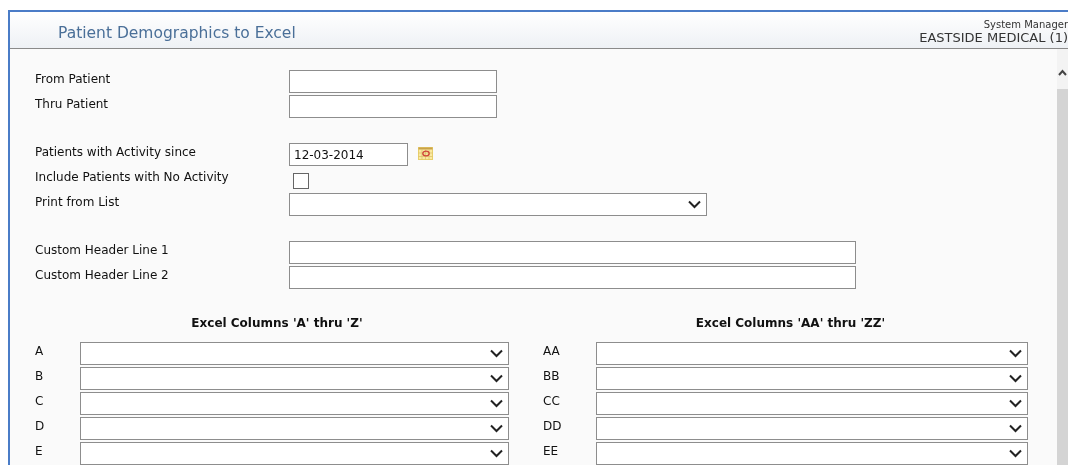  Describe the element at coordinates (1062, 72) in the screenshot. I see `caret-up-icon` at that location.